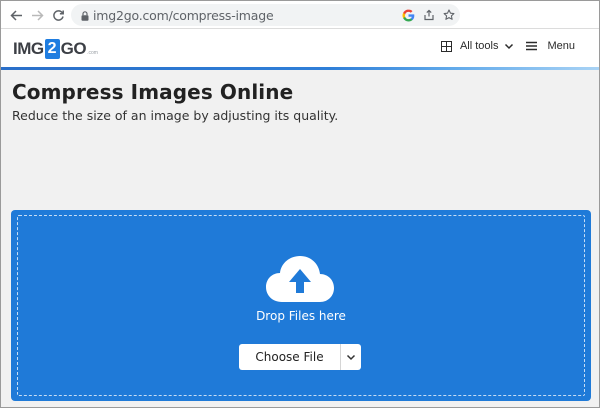 The image size is (600, 408). What do you see at coordinates (446, 46) in the screenshot?
I see `grid-icon` at bounding box center [446, 46].